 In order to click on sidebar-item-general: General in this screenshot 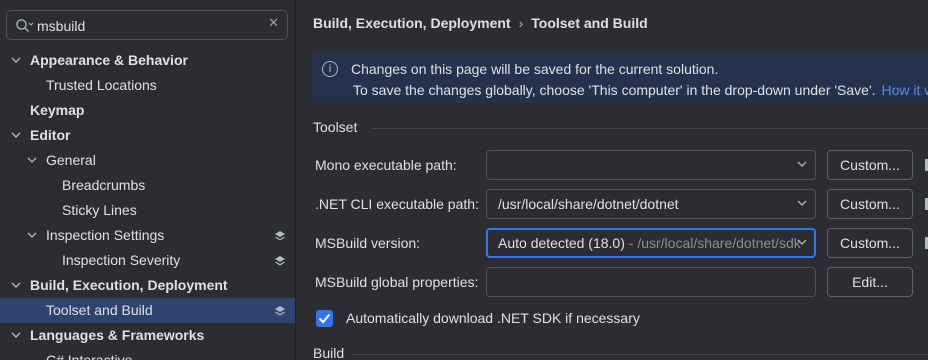, I will do `click(147, 160)`.